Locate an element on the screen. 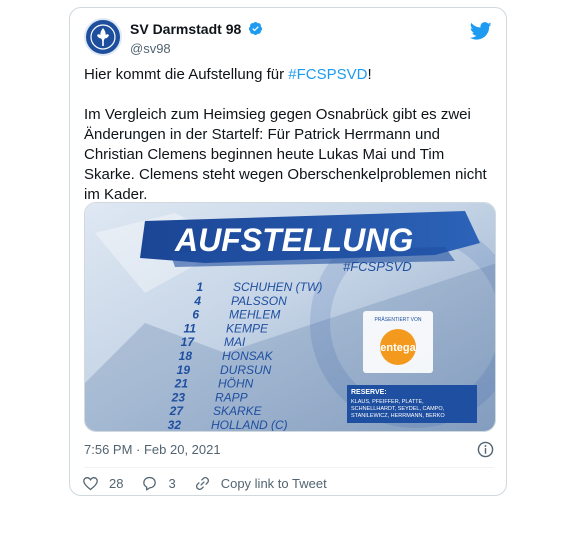 This screenshot has height=533, width=576. tweet-actions: 28 3 Copy link to Tweet is located at coordinates (213, 483).